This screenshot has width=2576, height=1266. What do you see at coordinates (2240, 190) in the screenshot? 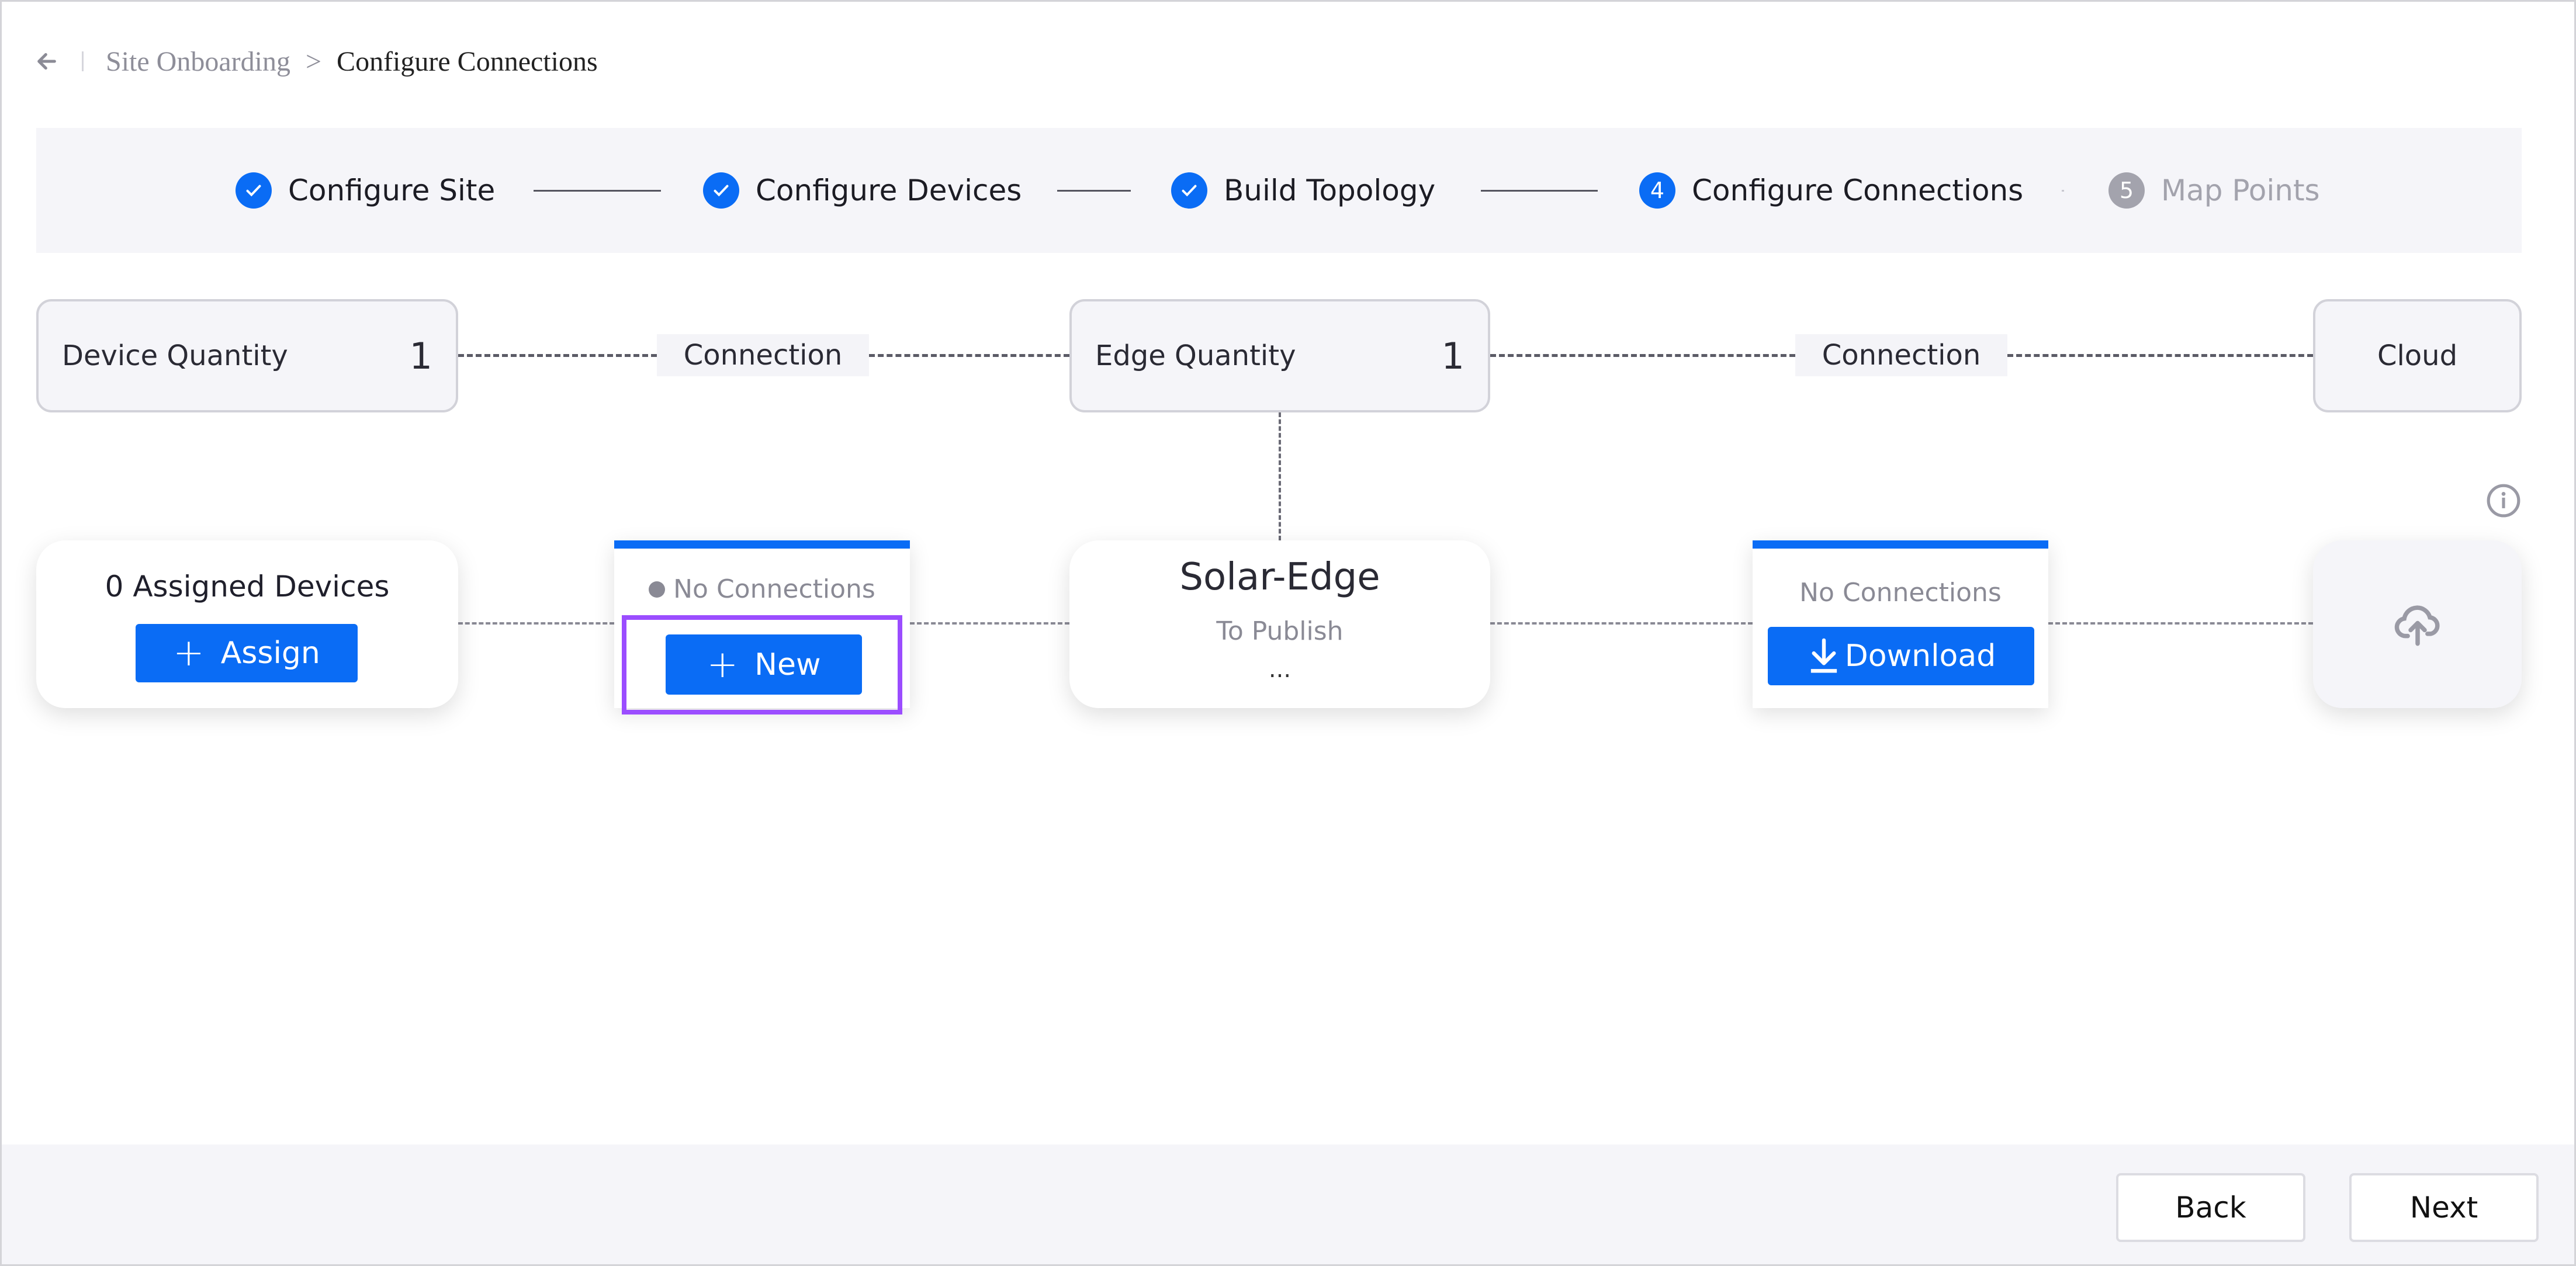
I see `step-label: Map Points` at bounding box center [2240, 190].